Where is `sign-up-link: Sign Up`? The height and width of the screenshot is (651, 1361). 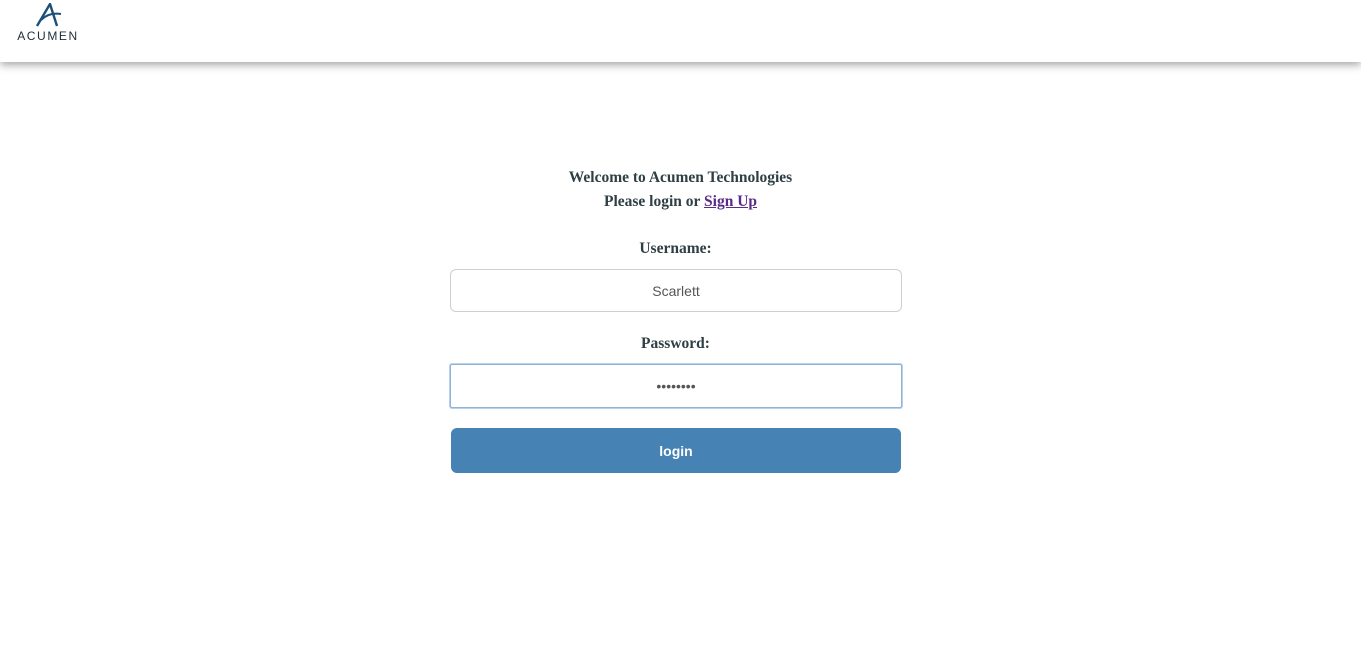 sign-up-link: Sign Up is located at coordinates (730, 201).